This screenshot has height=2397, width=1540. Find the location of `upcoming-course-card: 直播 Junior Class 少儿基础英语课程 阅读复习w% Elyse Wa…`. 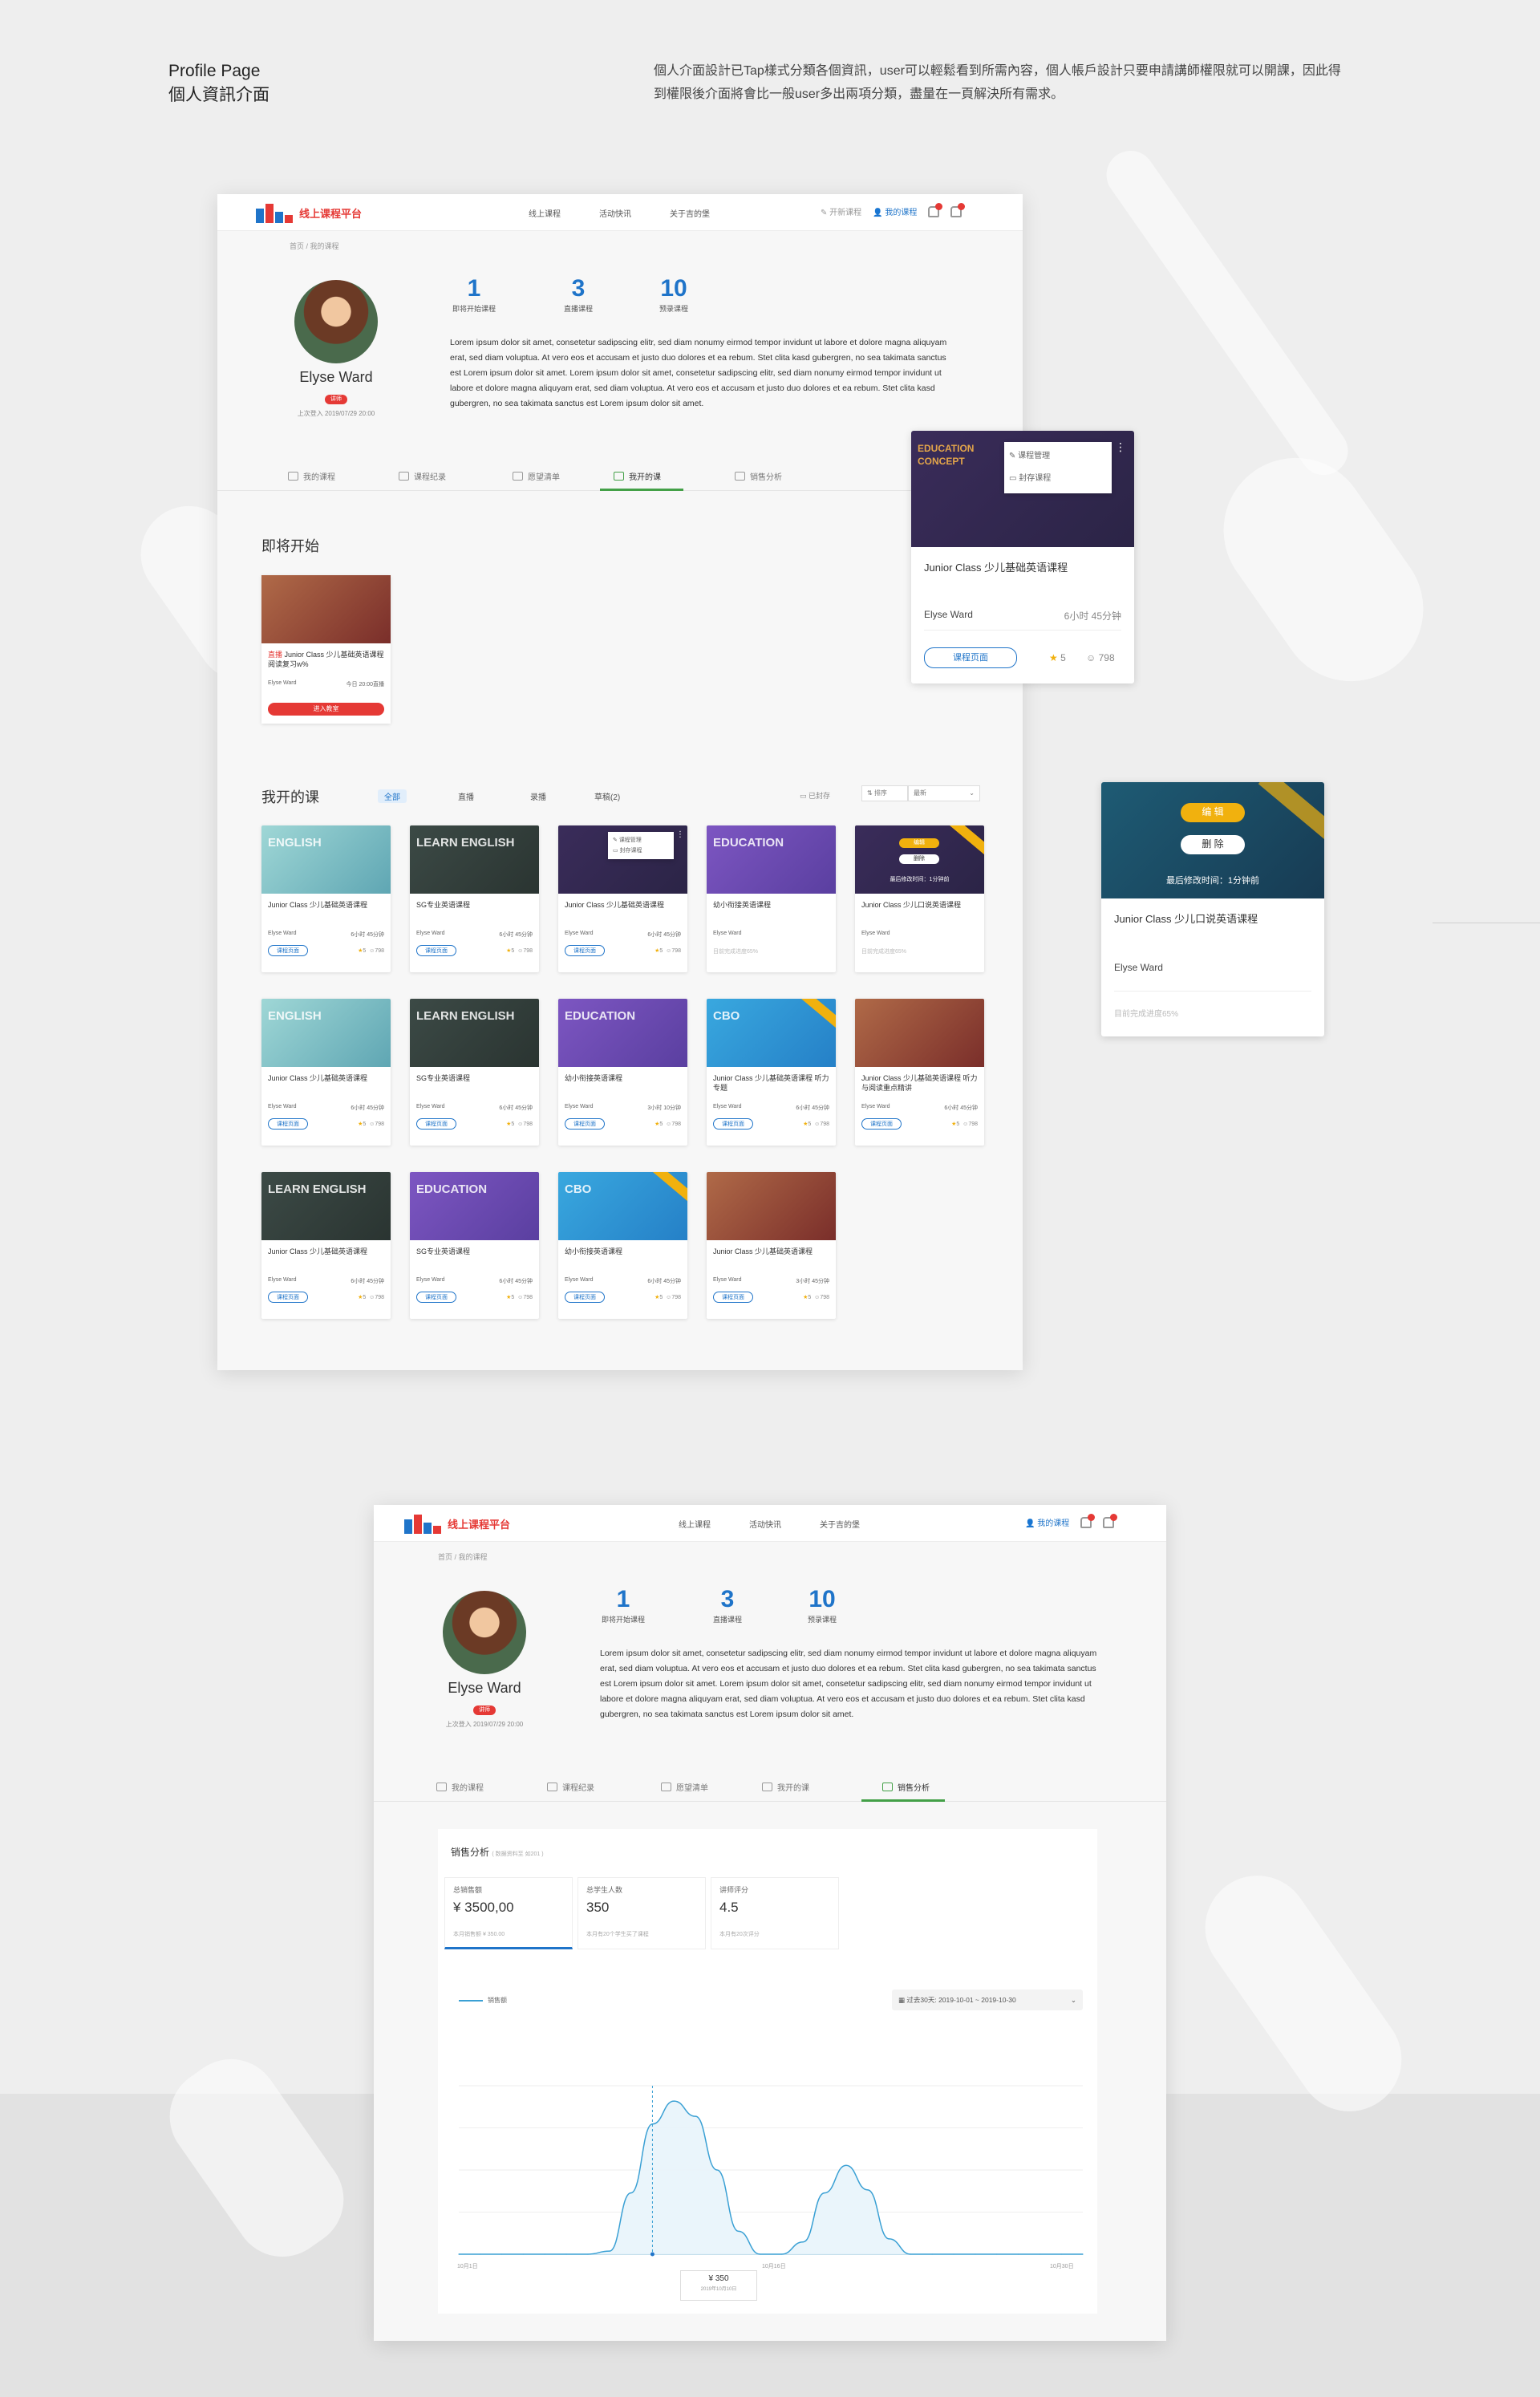

upcoming-course-card: 直播 Junior Class 少儿基础英语课程 阅读复习w% Elyse Wa… is located at coordinates (326, 649).